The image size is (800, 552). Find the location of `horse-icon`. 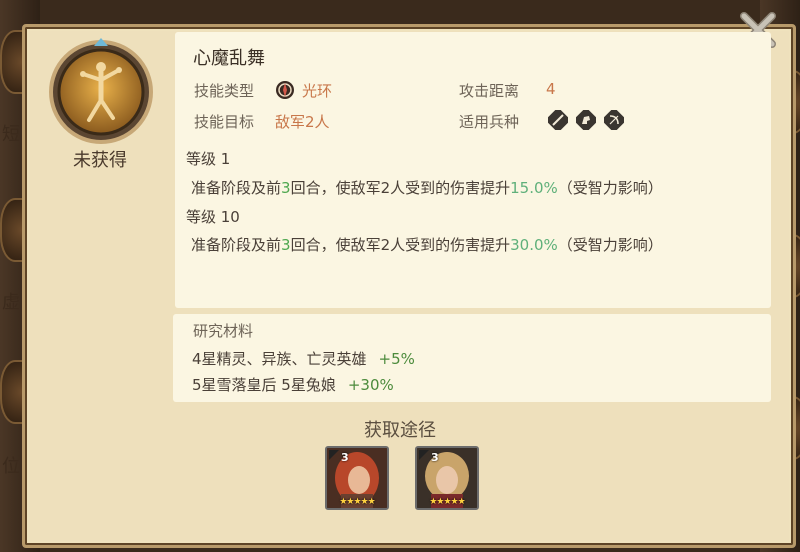

horse-icon is located at coordinates (586, 120).